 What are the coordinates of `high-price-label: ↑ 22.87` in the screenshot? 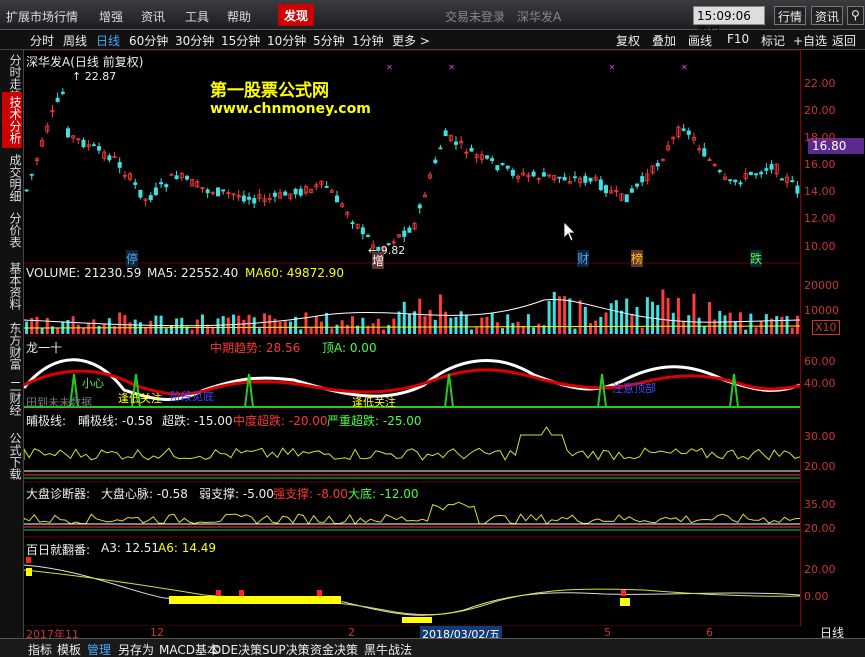 It's located at (94, 76).